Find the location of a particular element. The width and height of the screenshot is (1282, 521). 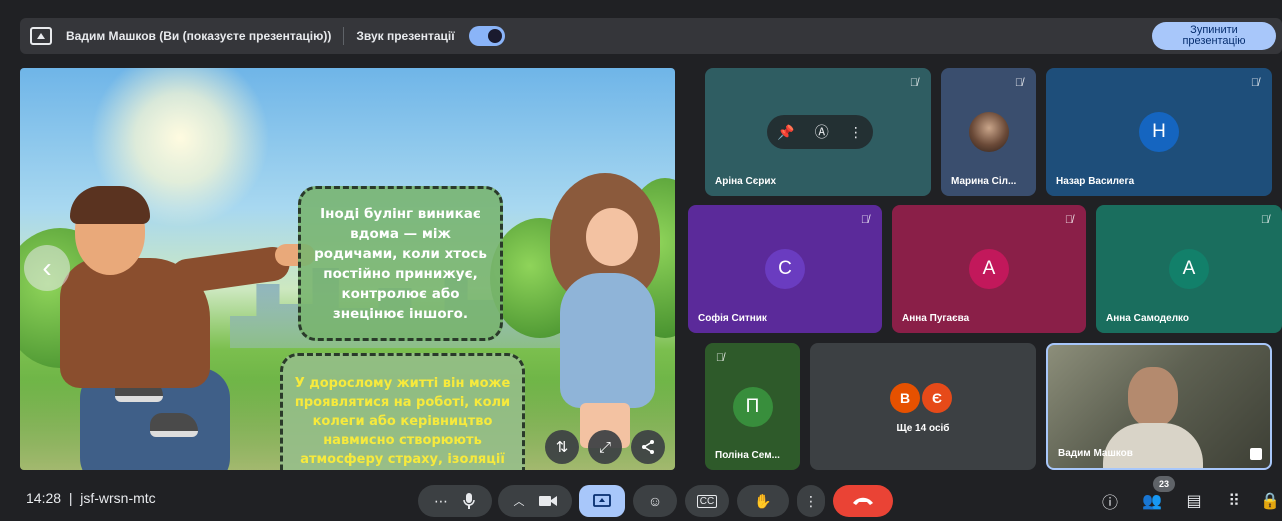

meeting-info-button: ⓘ is located at coordinates (1110, 501).